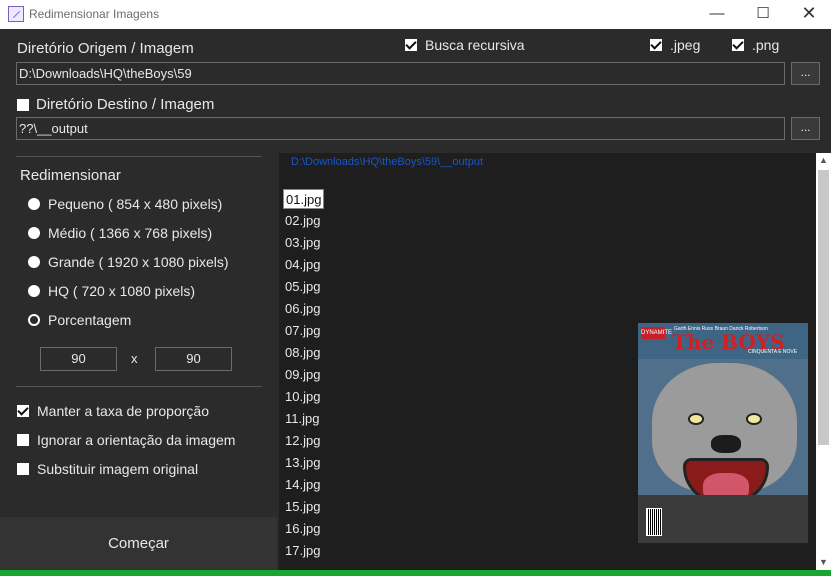 The width and height of the screenshot is (831, 576). Describe the element at coordinates (823, 562) in the screenshot. I see `scroll-down-icon: ▼` at that location.